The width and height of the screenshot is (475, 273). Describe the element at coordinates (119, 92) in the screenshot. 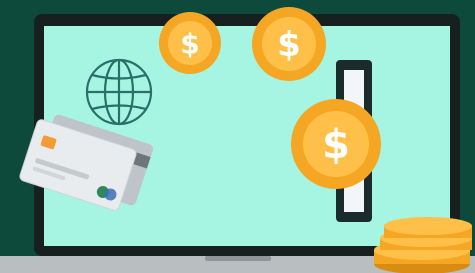

I see `globe-icon` at that location.